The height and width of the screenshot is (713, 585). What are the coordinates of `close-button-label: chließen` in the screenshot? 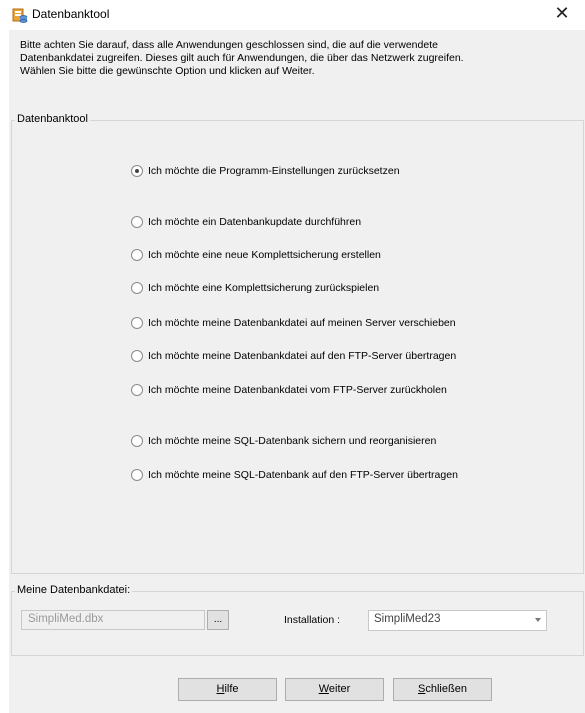 It's located at (446, 689).